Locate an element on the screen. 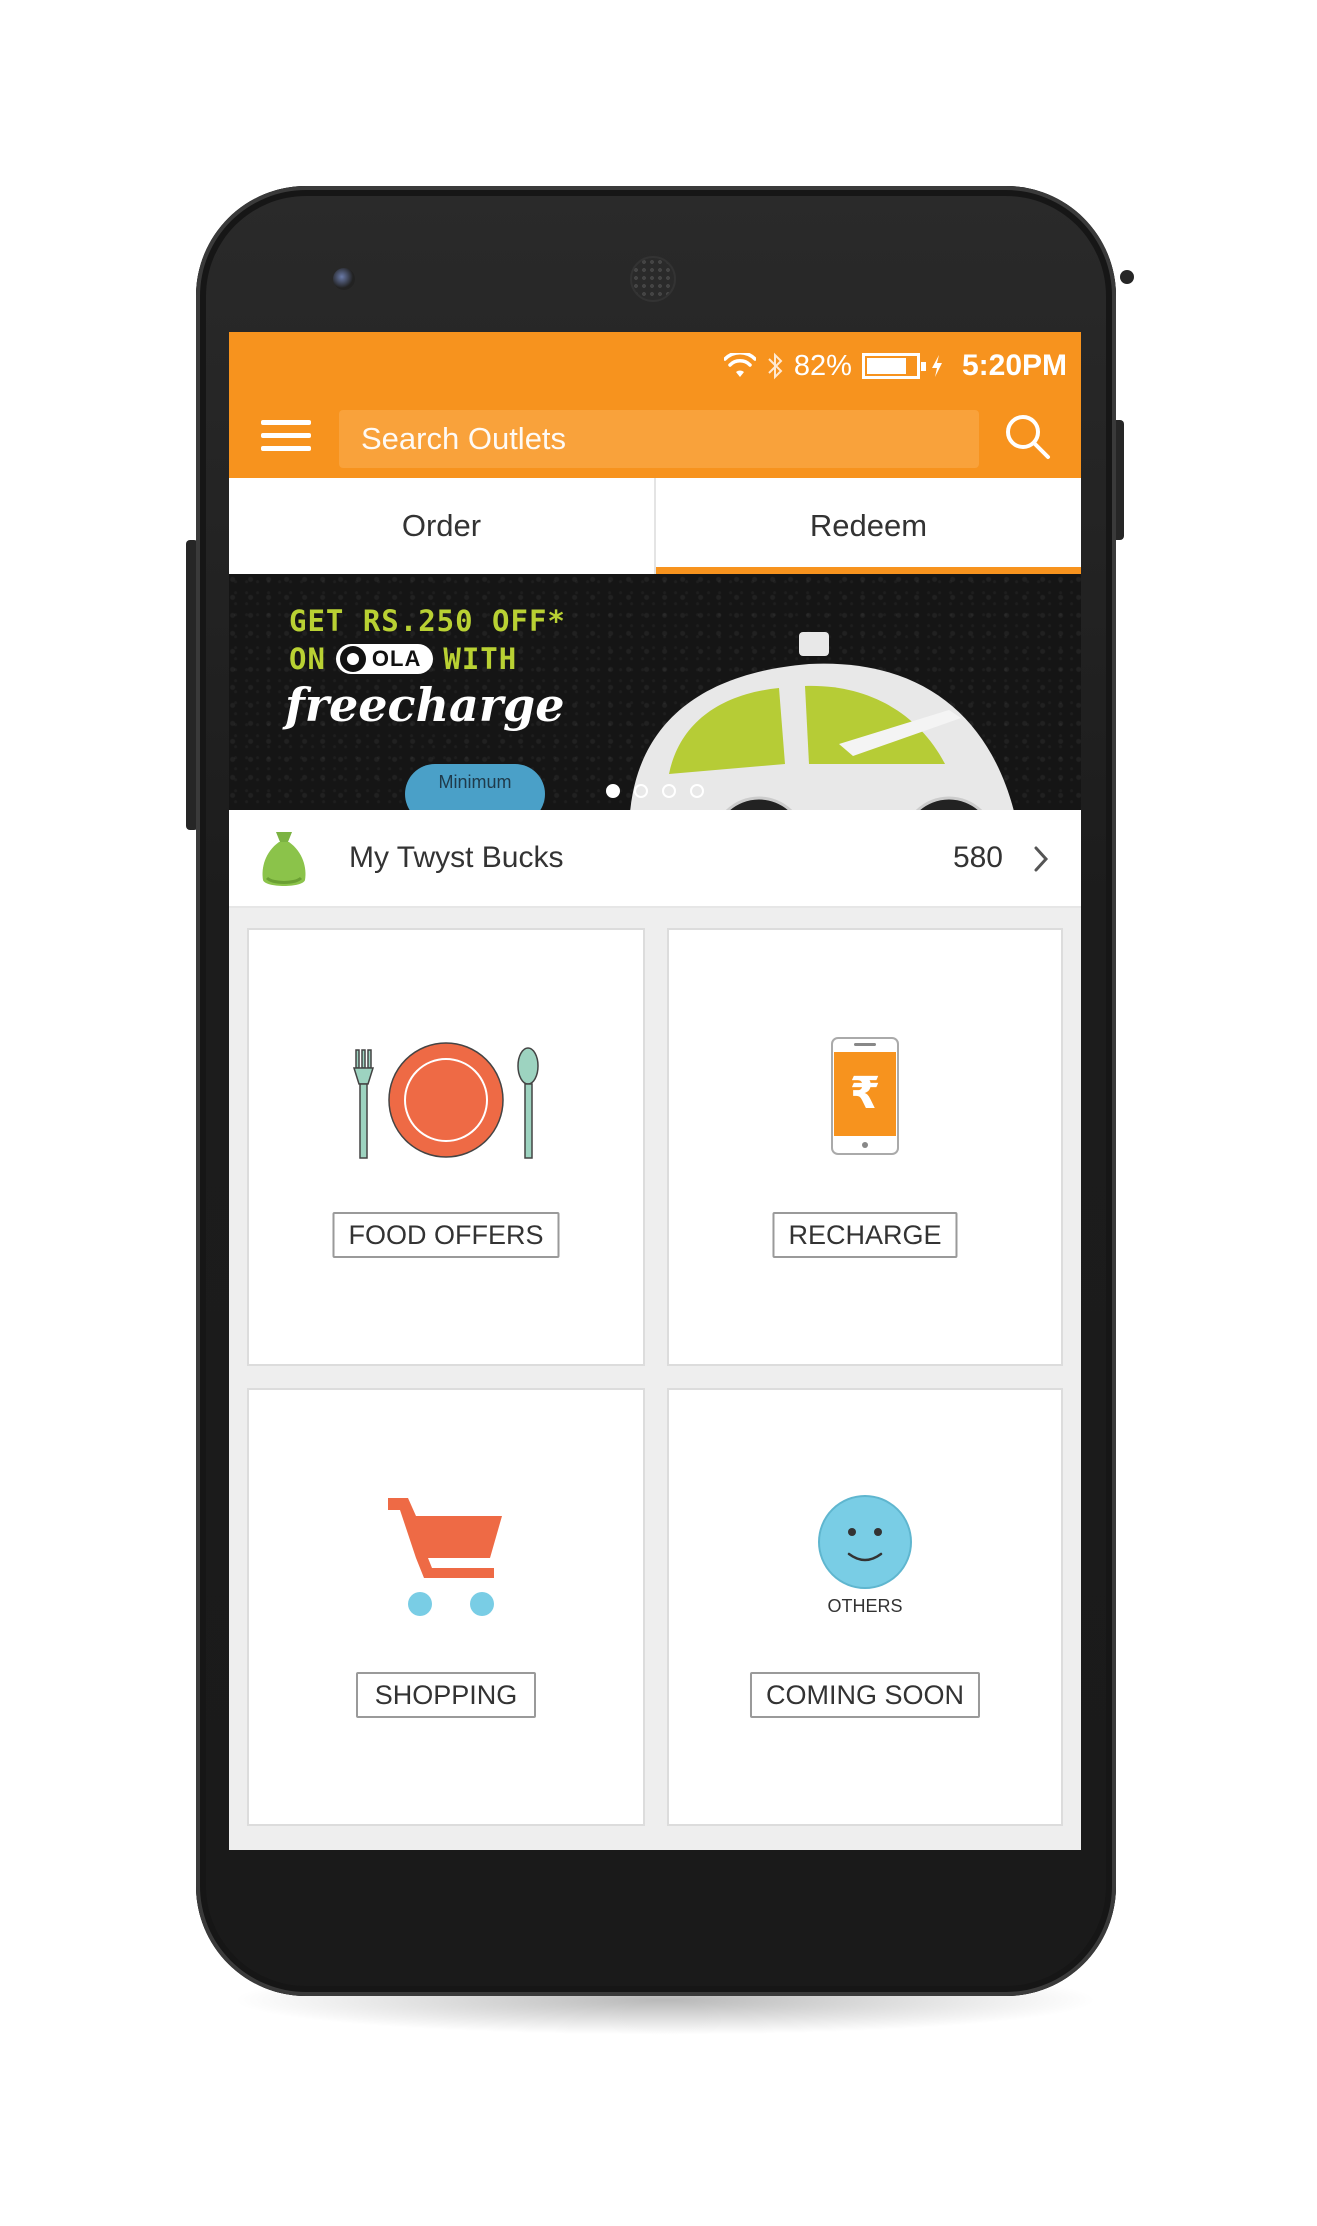 This screenshot has height=2226, width=1317. mobile-rupee-icon: ₹ is located at coordinates (865, 1096).